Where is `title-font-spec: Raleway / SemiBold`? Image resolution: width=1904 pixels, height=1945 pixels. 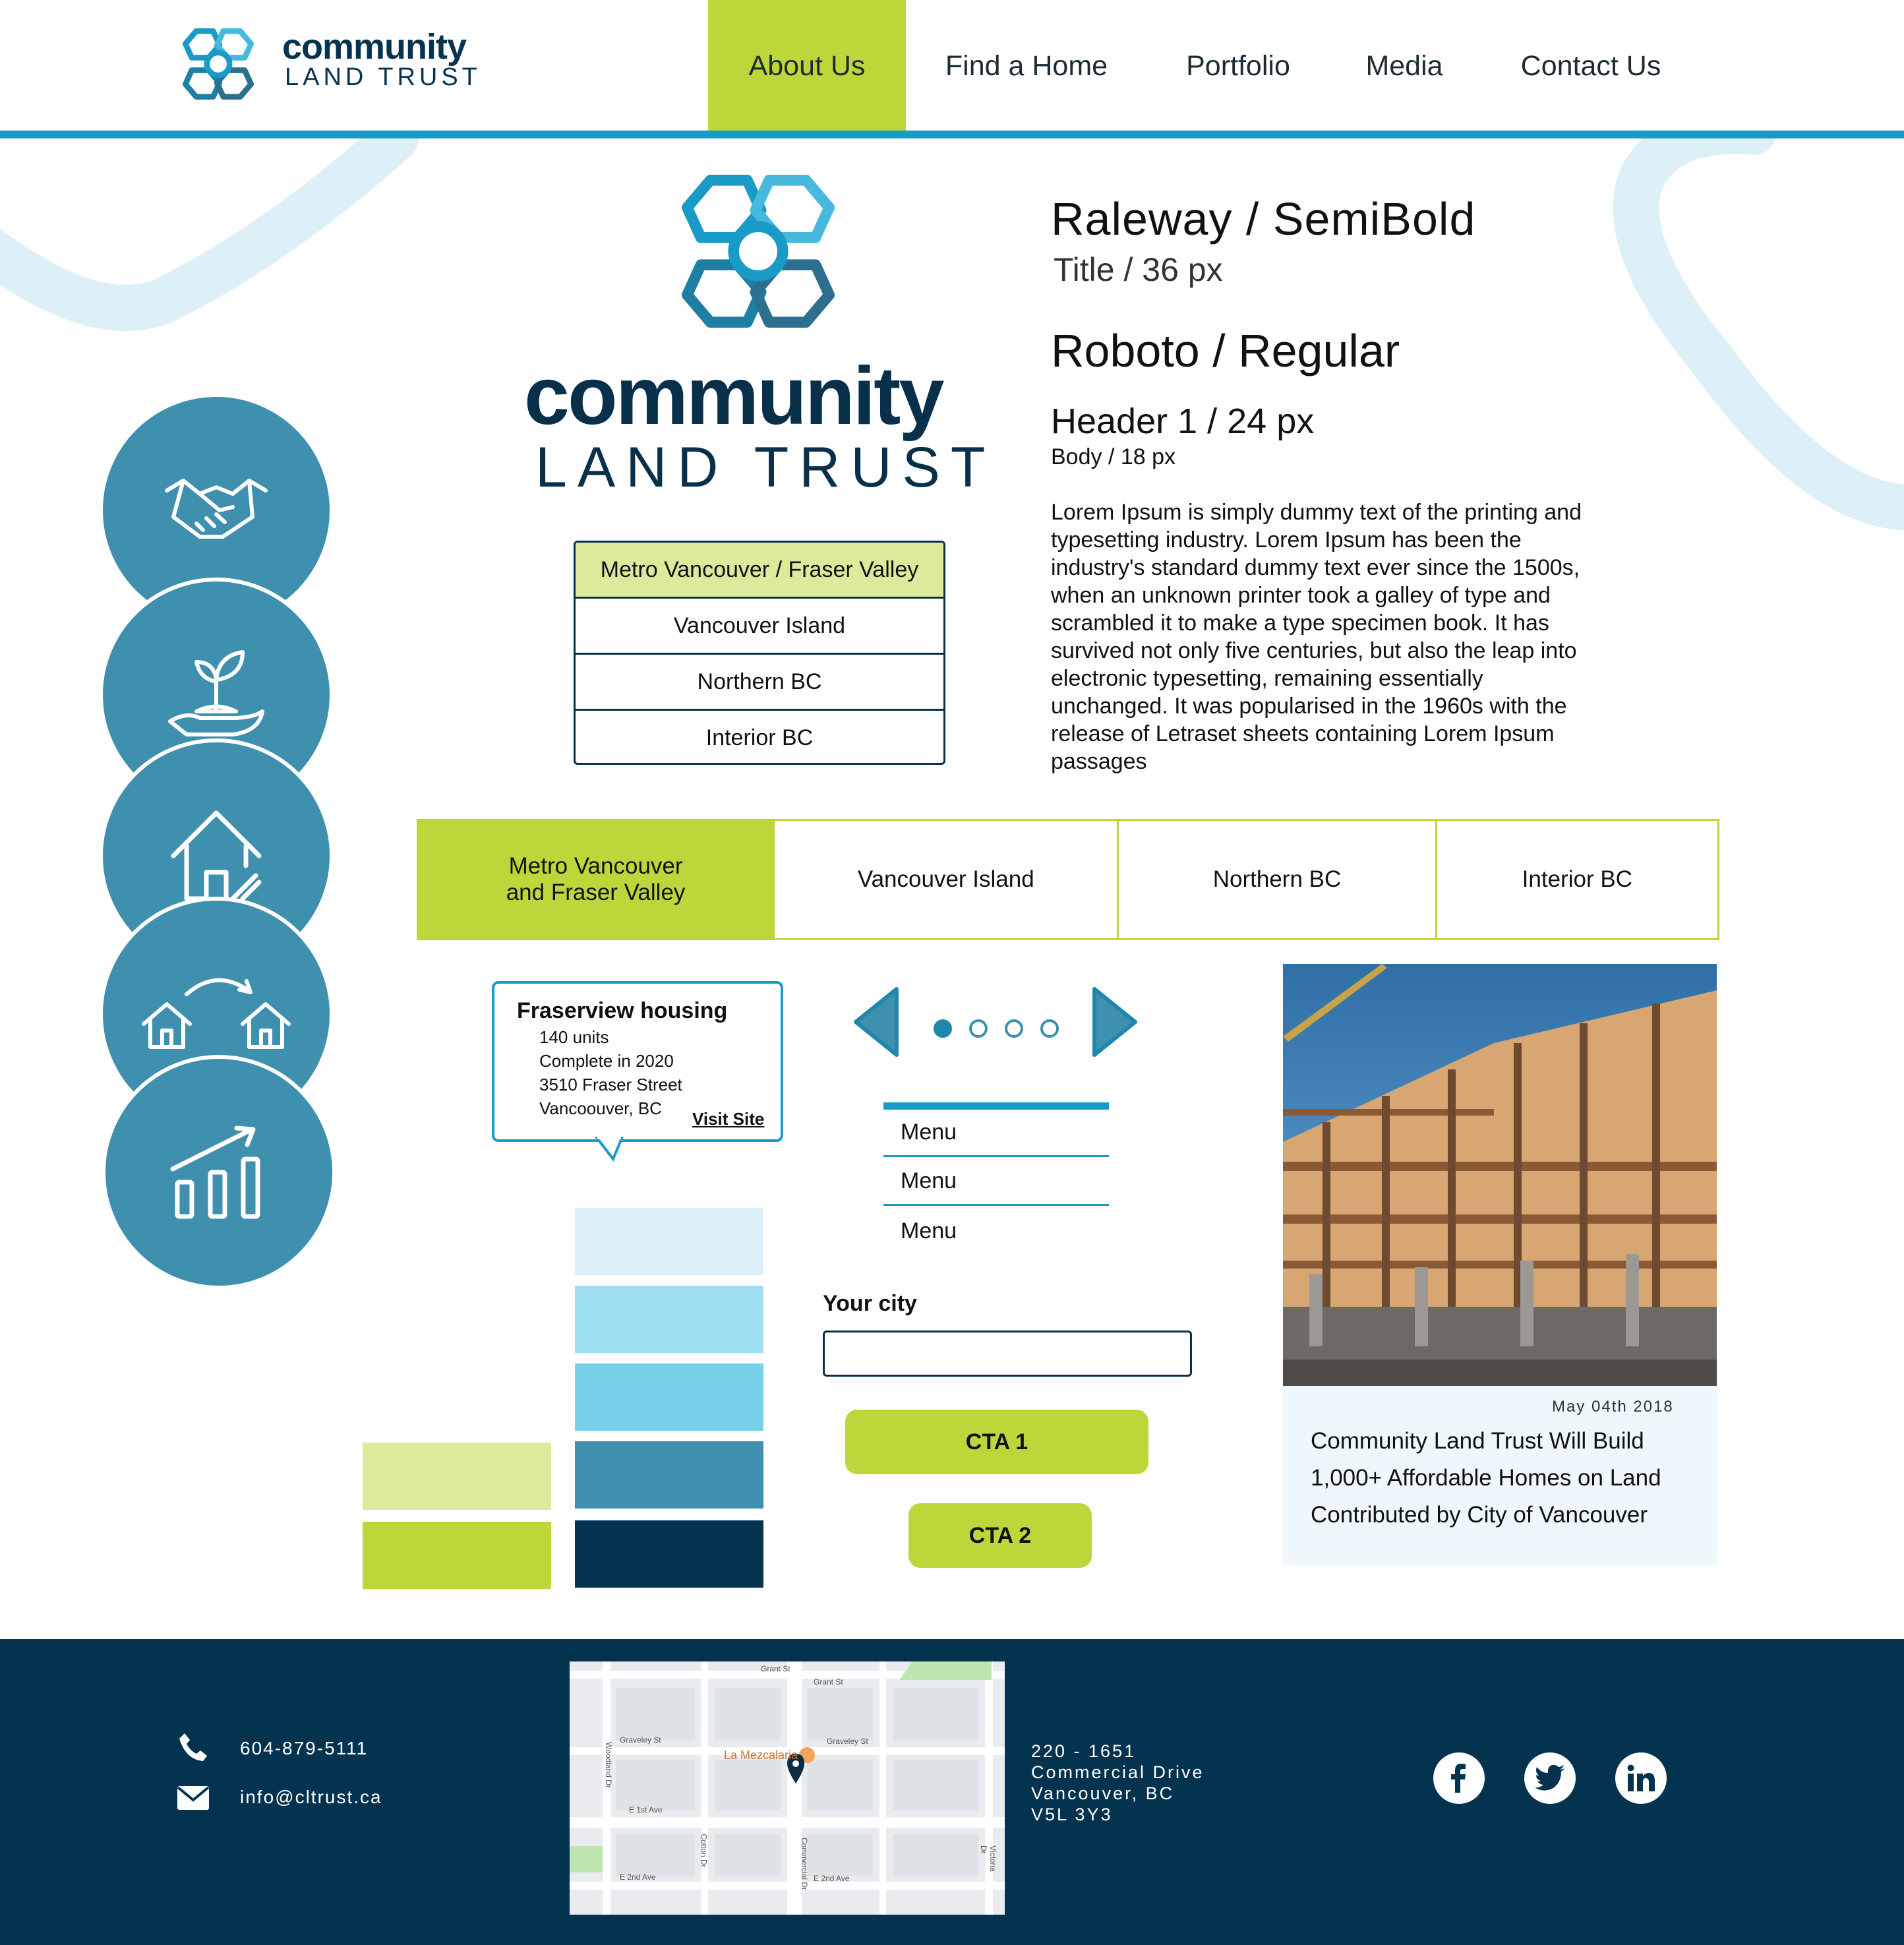 title-font-spec: Raleway / SemiBold is located at coordinates (1263, 219).